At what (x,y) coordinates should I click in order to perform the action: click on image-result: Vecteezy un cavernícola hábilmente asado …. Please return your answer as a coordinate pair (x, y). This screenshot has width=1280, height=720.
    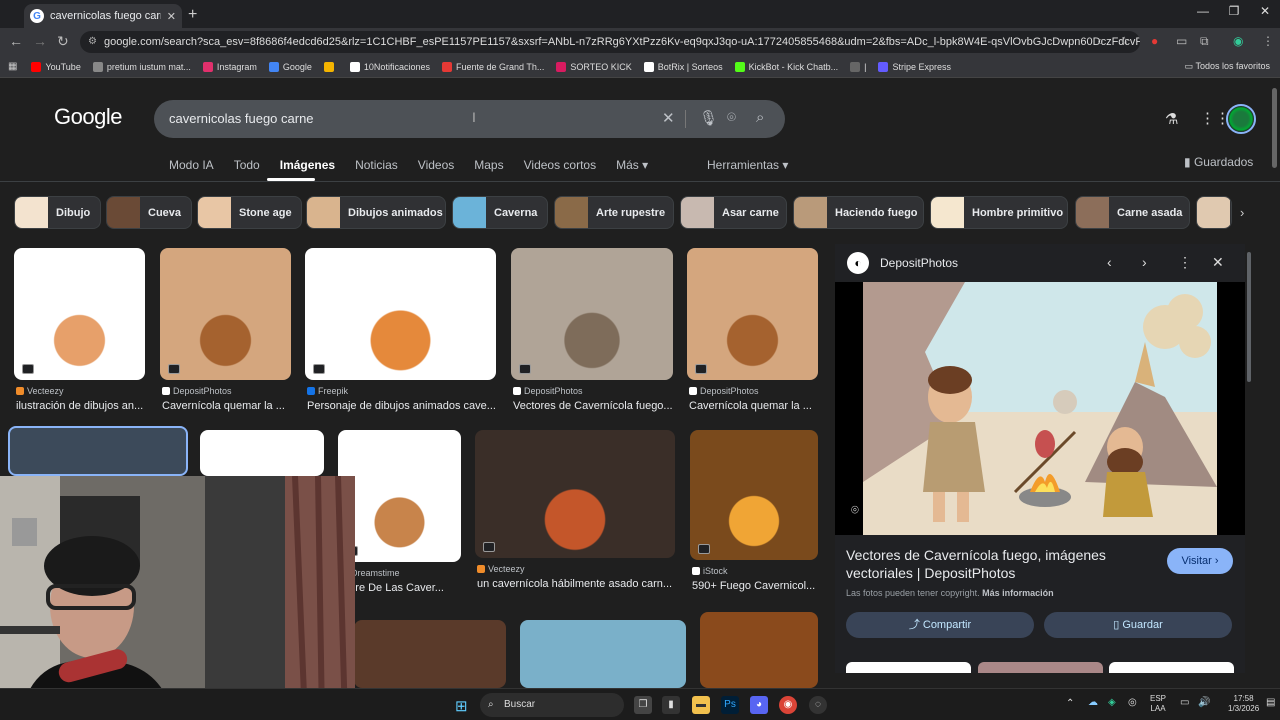
    Looking at the image, I should click on (575, 514).